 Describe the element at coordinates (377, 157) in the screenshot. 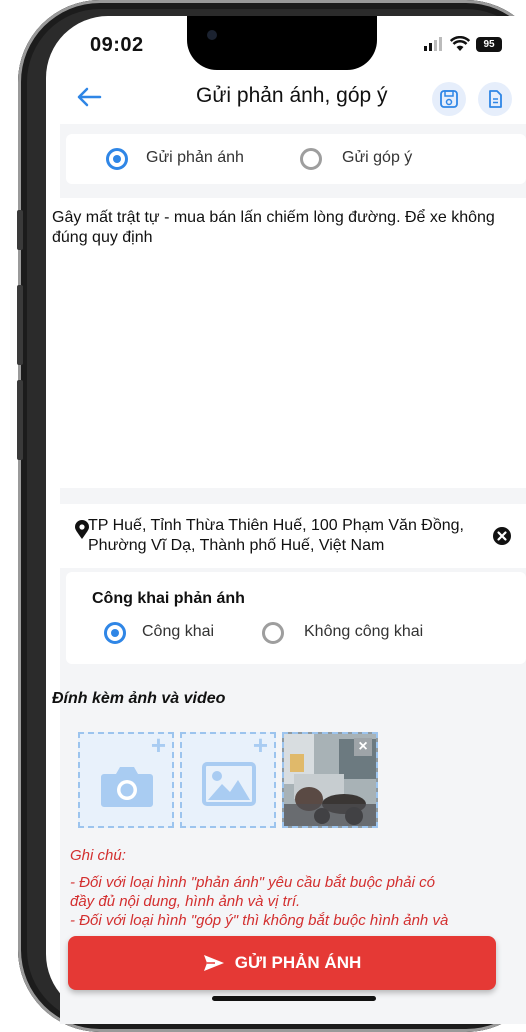

I see `radio-feedback-label: Gửi góp ý` at that location.